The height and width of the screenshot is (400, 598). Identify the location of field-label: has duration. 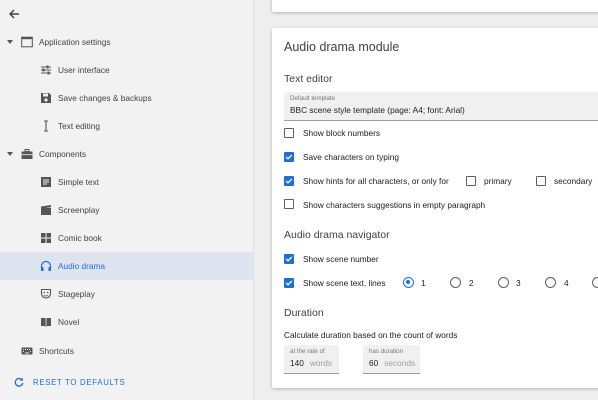
(386, 351).